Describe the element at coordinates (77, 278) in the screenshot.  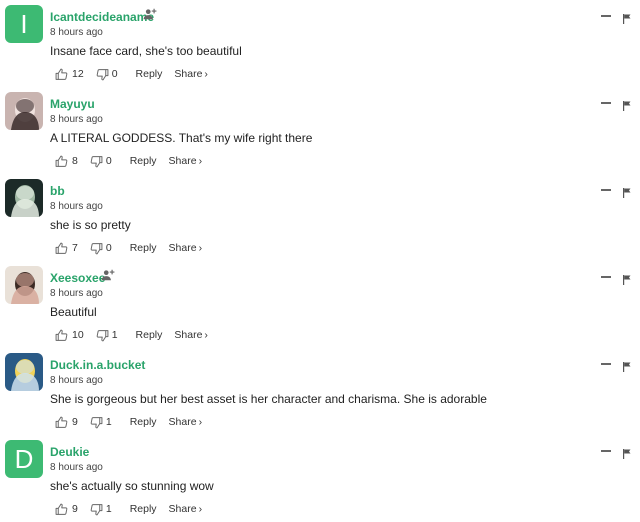
I see `username: Xeesoxee` at that location.